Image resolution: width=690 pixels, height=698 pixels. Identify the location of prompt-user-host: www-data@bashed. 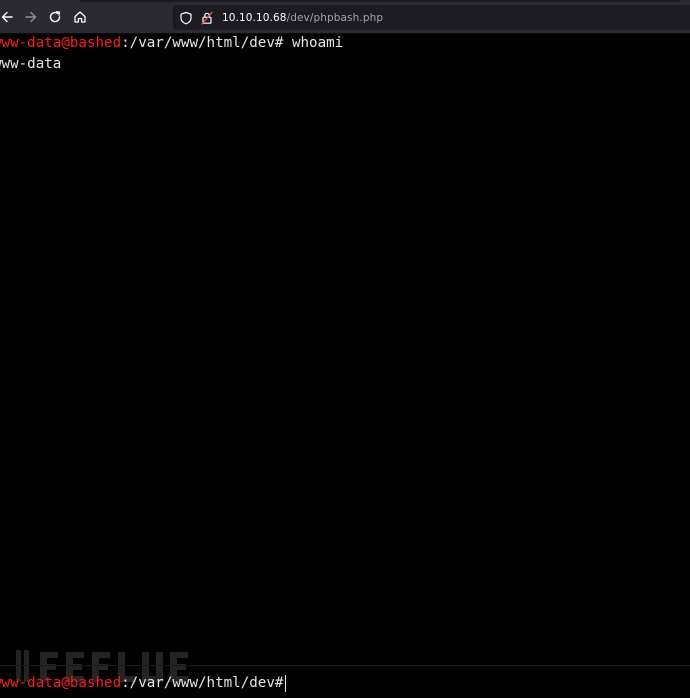
(61, 43).